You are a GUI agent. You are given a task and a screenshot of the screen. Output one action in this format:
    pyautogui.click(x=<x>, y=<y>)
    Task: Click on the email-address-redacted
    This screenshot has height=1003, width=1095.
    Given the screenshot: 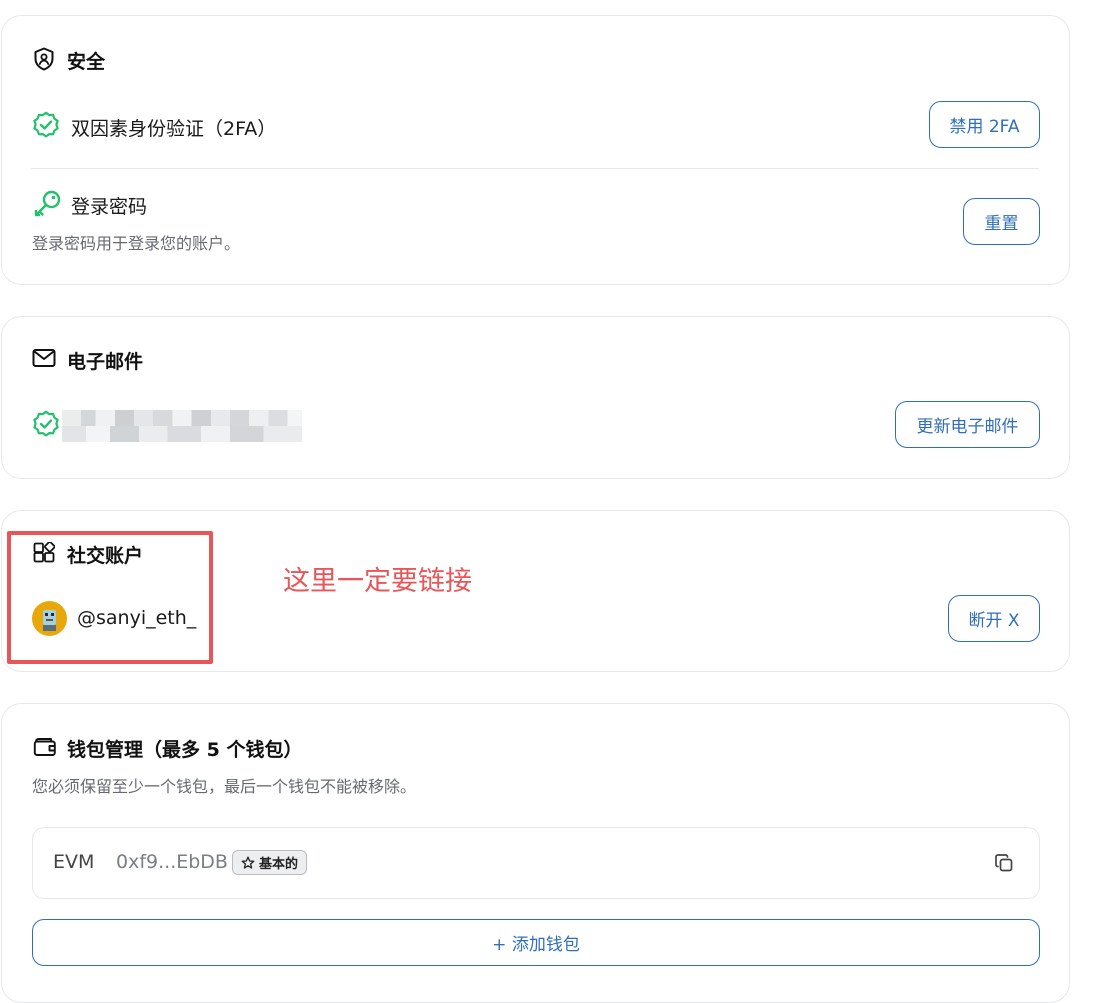 What is the action you would take?
    pyautogui.click(x=182, y=426)
    